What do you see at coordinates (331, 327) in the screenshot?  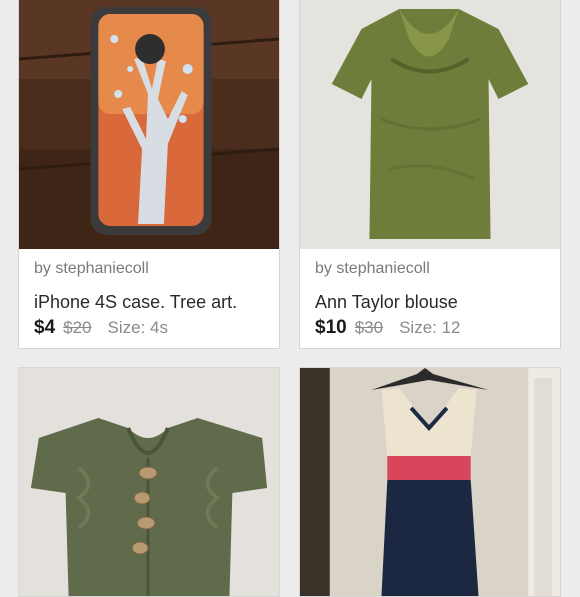 I see `price: $10` at bounding box center [331, 327].